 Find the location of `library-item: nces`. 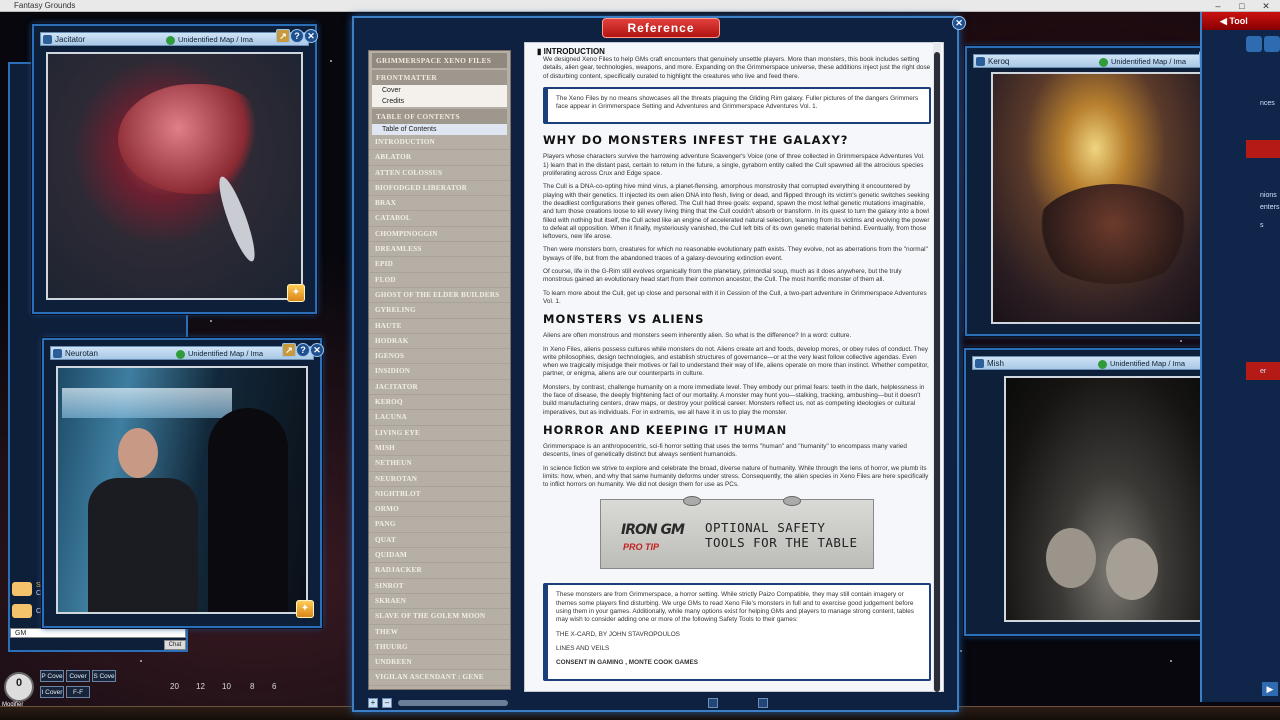

library-item: nces is located at coordinates (1270, 104).